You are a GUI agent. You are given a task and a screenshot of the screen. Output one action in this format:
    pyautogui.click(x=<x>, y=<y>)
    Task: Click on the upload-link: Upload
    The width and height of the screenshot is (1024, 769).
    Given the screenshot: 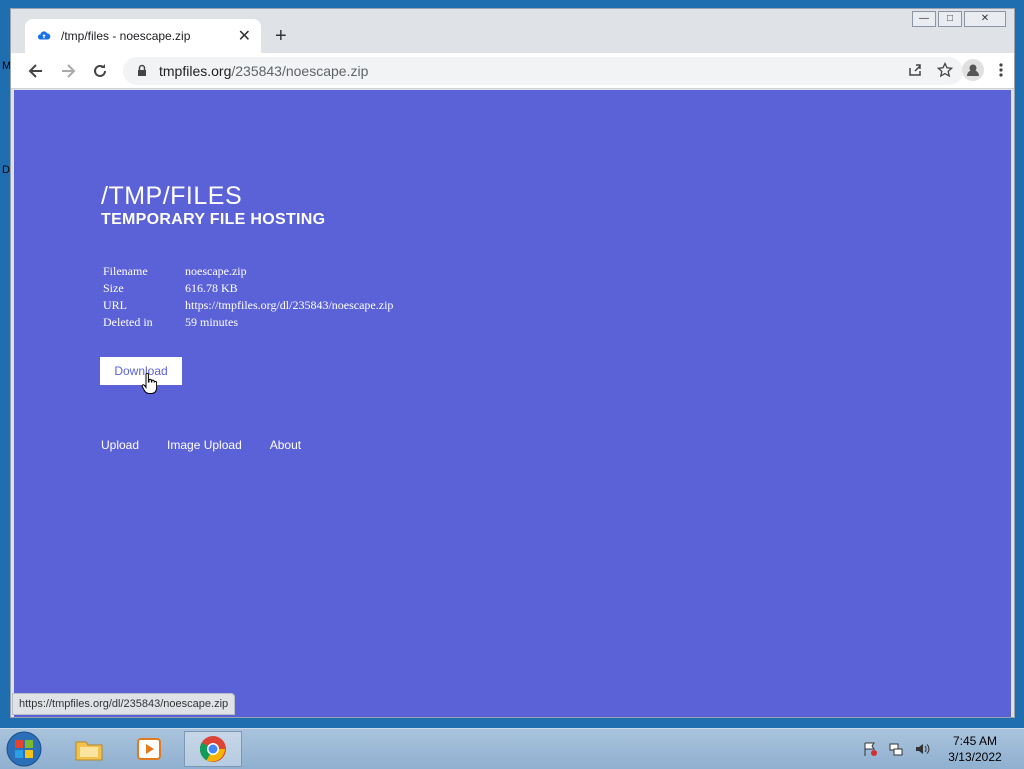 What is the action you would take?
    pyautogui.click(x=120, y=445)
    